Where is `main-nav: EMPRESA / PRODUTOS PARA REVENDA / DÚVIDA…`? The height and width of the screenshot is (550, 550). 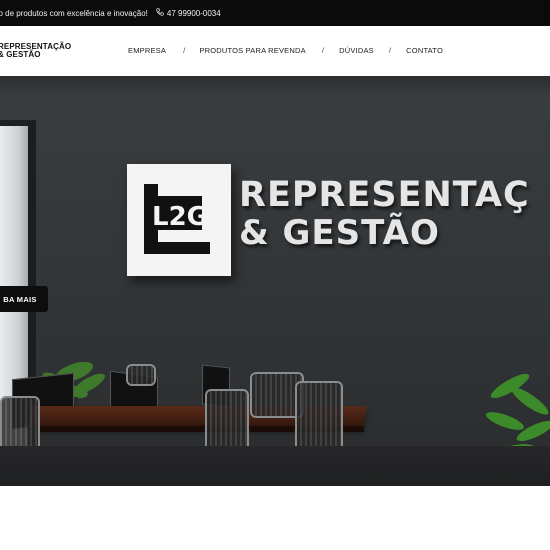
main-nav: EMPRESA / PRODUTOS PARA REVENDA / DÚVIDA… is located at coordinates (285, 50).